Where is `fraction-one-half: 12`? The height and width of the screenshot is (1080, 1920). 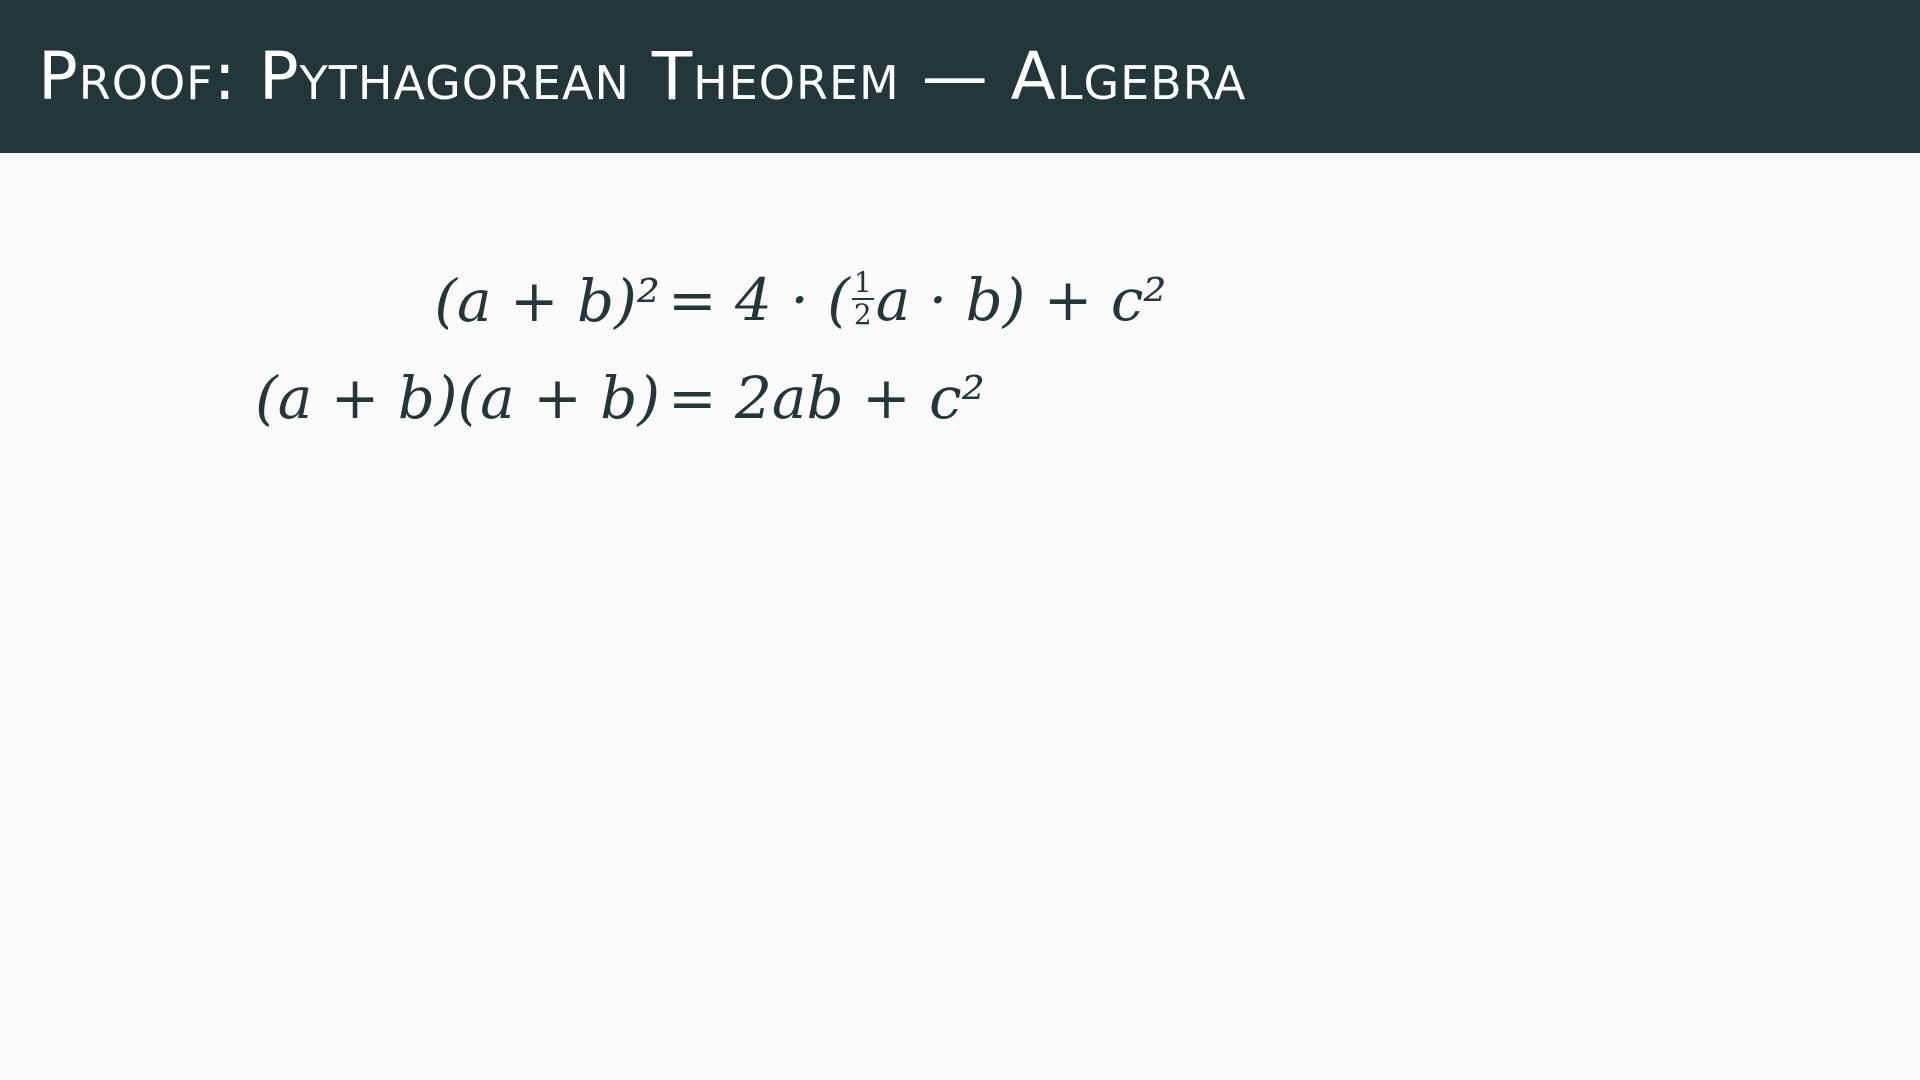 fraction-one-half: 12 is located at coordinates (862, 298).